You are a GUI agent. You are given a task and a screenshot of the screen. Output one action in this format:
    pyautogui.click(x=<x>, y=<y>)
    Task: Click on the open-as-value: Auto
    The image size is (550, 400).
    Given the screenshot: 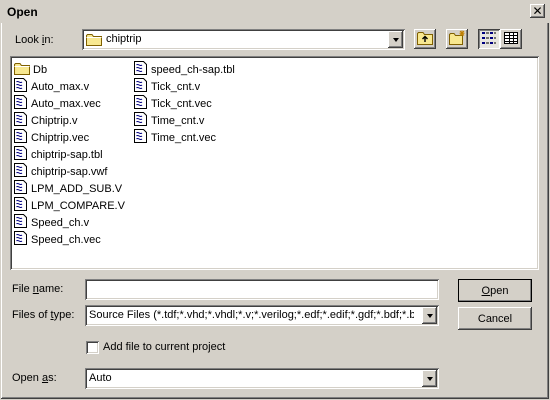 What is the action you would take?
    pyautogui.click(x=100, y=378)
    